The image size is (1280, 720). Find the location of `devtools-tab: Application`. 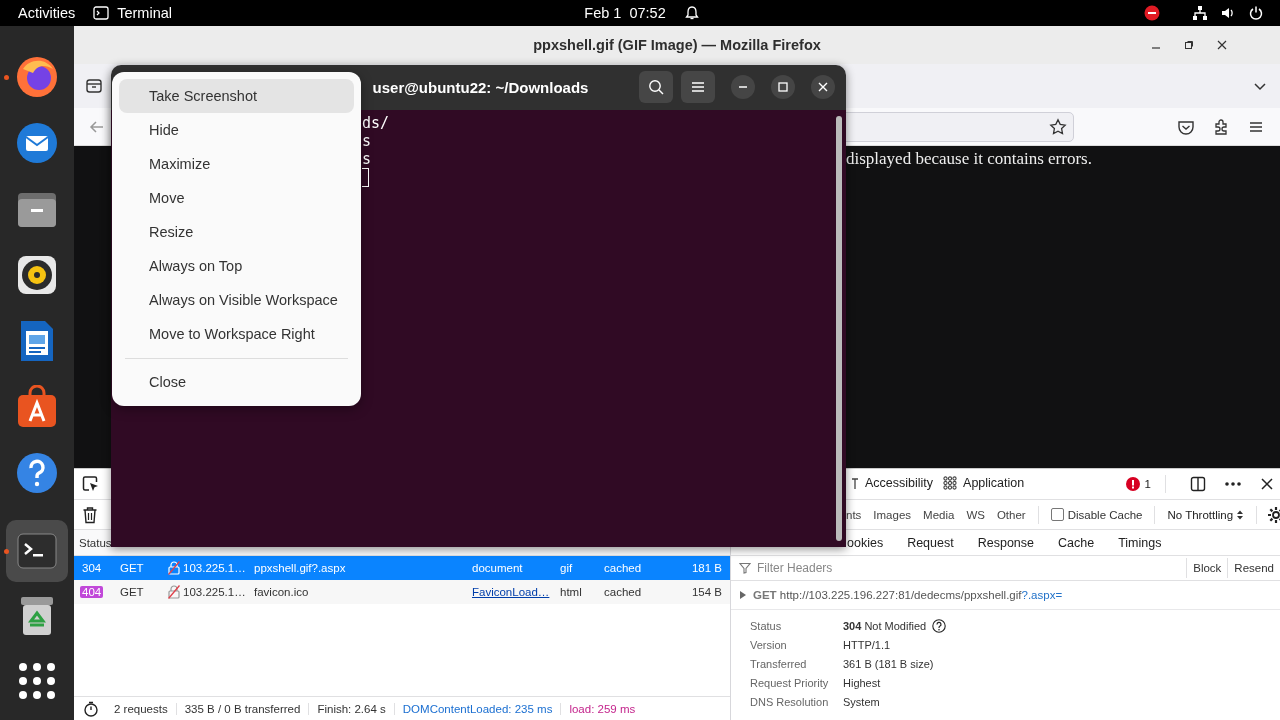

devtools-tab: Application is located at coordinates (984, 484).